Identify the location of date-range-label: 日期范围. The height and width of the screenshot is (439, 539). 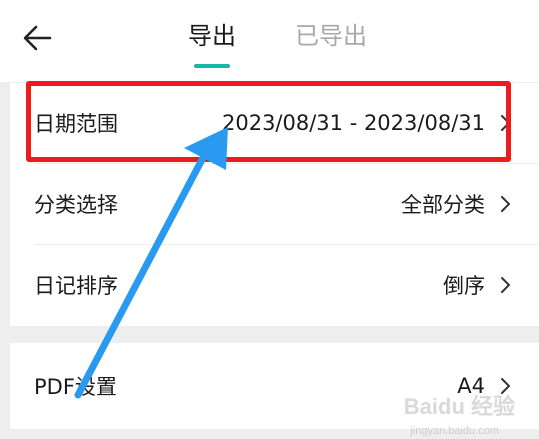
(76, 124).